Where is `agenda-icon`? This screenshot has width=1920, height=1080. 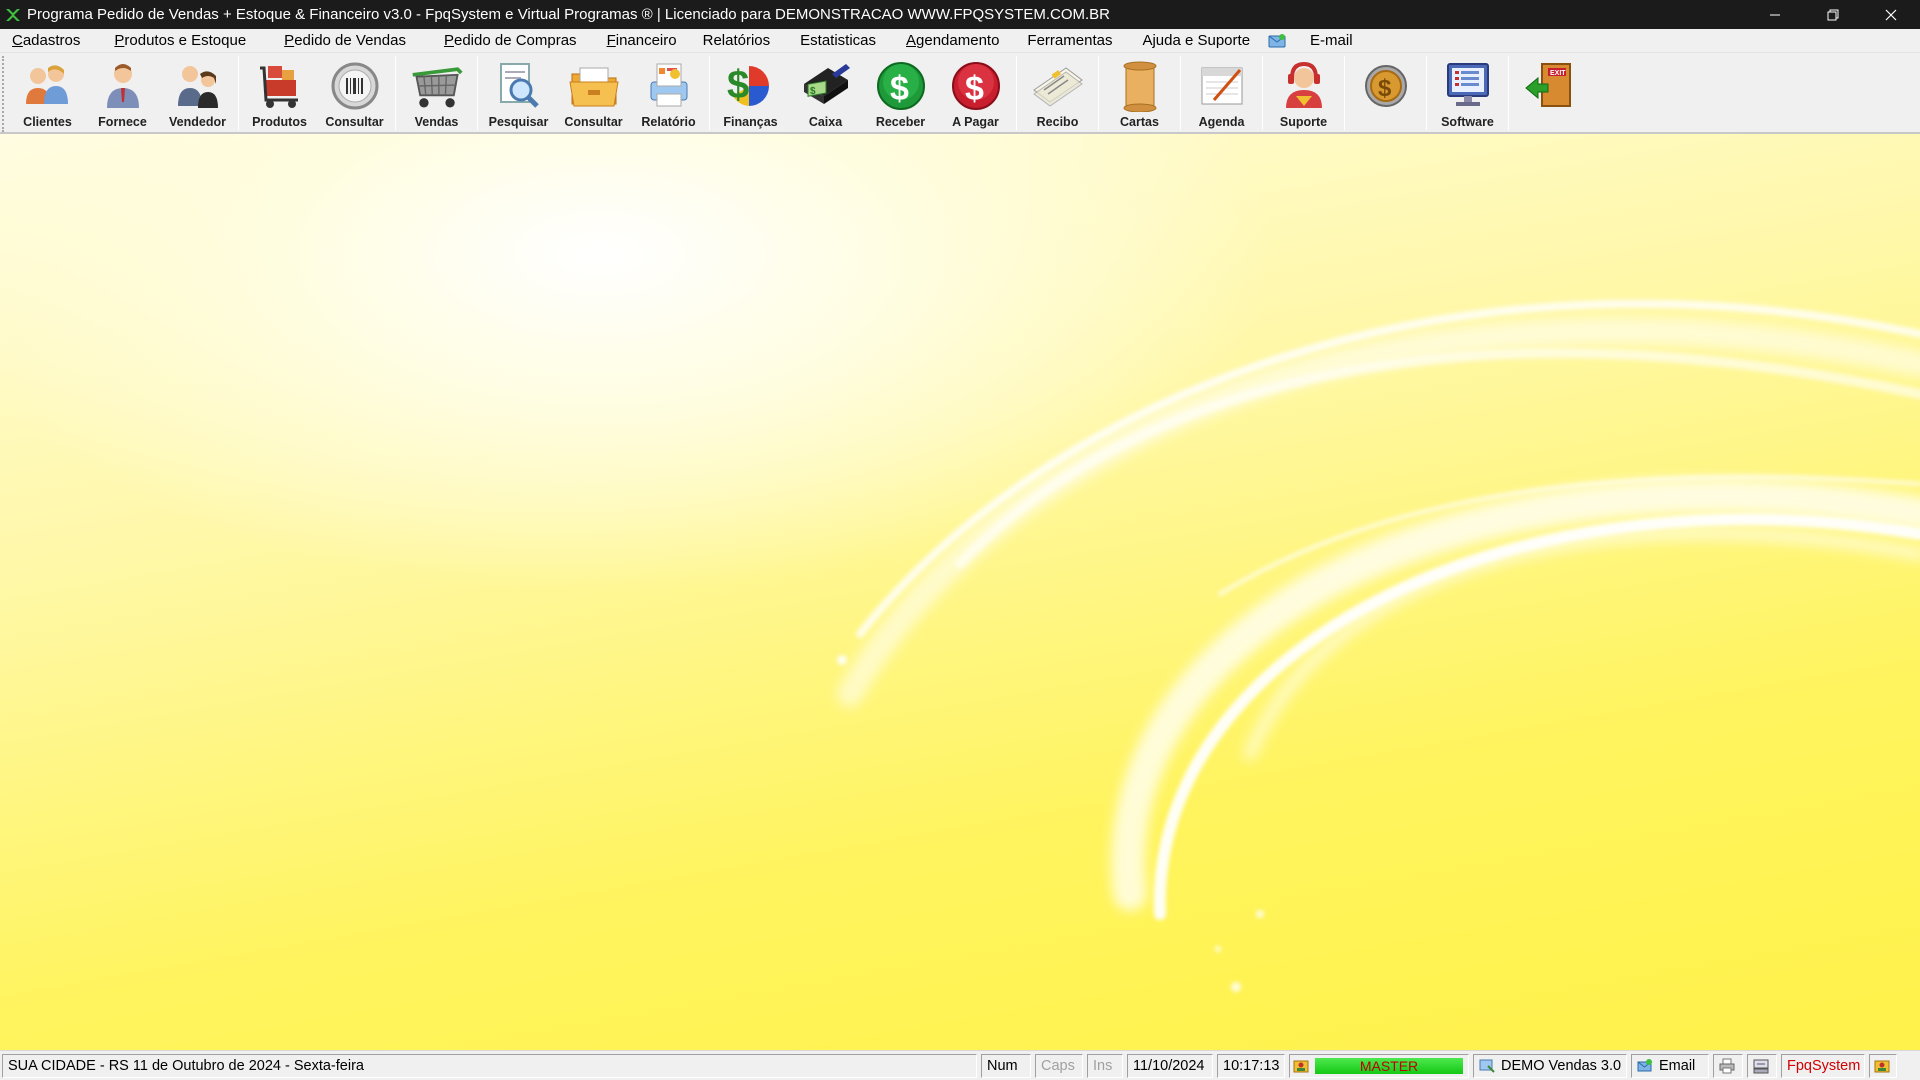
agenda-icon is located at coordinates (1222, 86).